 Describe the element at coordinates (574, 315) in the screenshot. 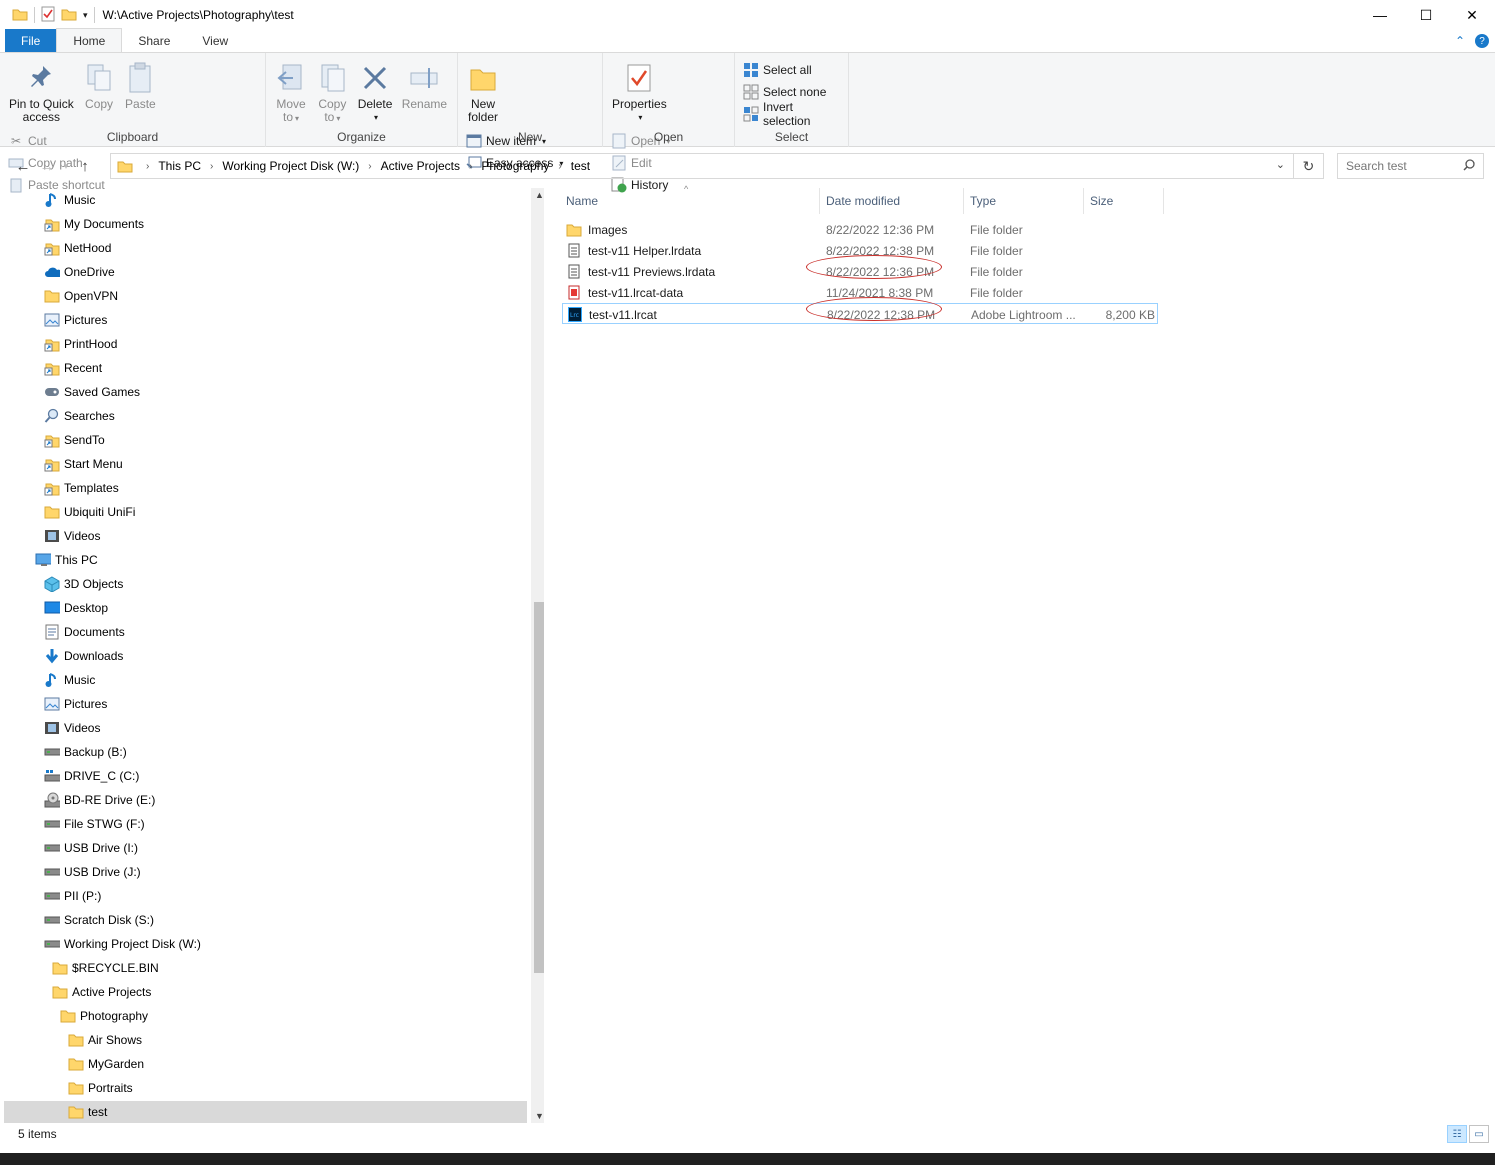

I see `svg-text: Lrc` at that location.